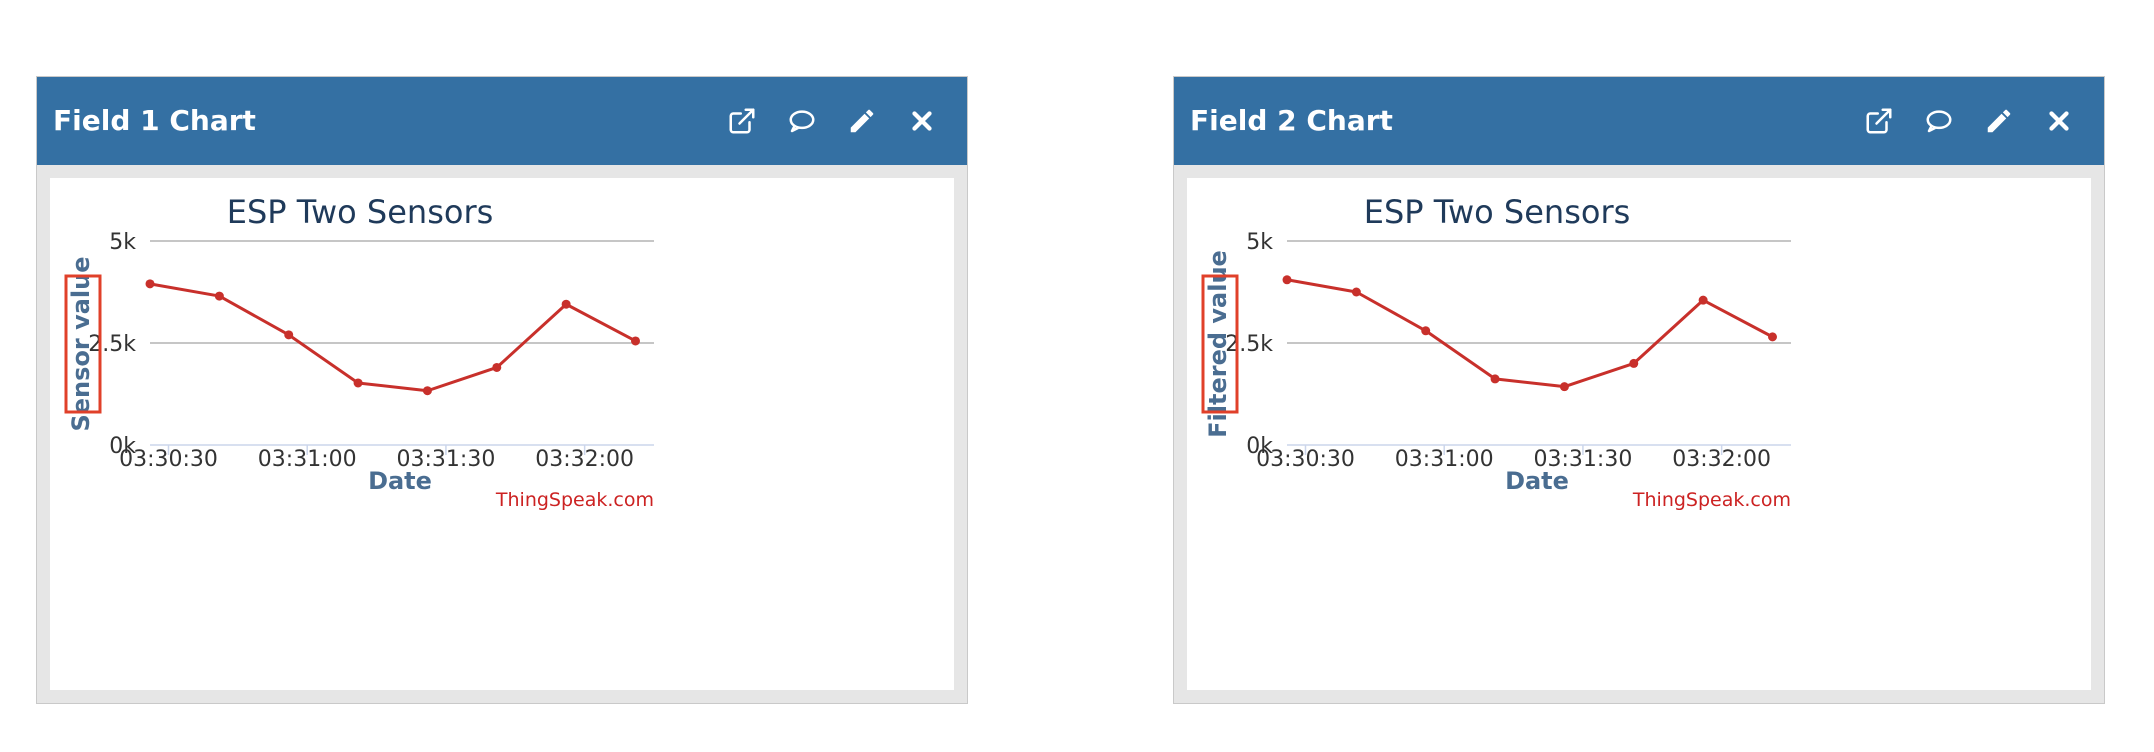  I want to click on y-axis-title: Filtered value, so click(1218, 344).